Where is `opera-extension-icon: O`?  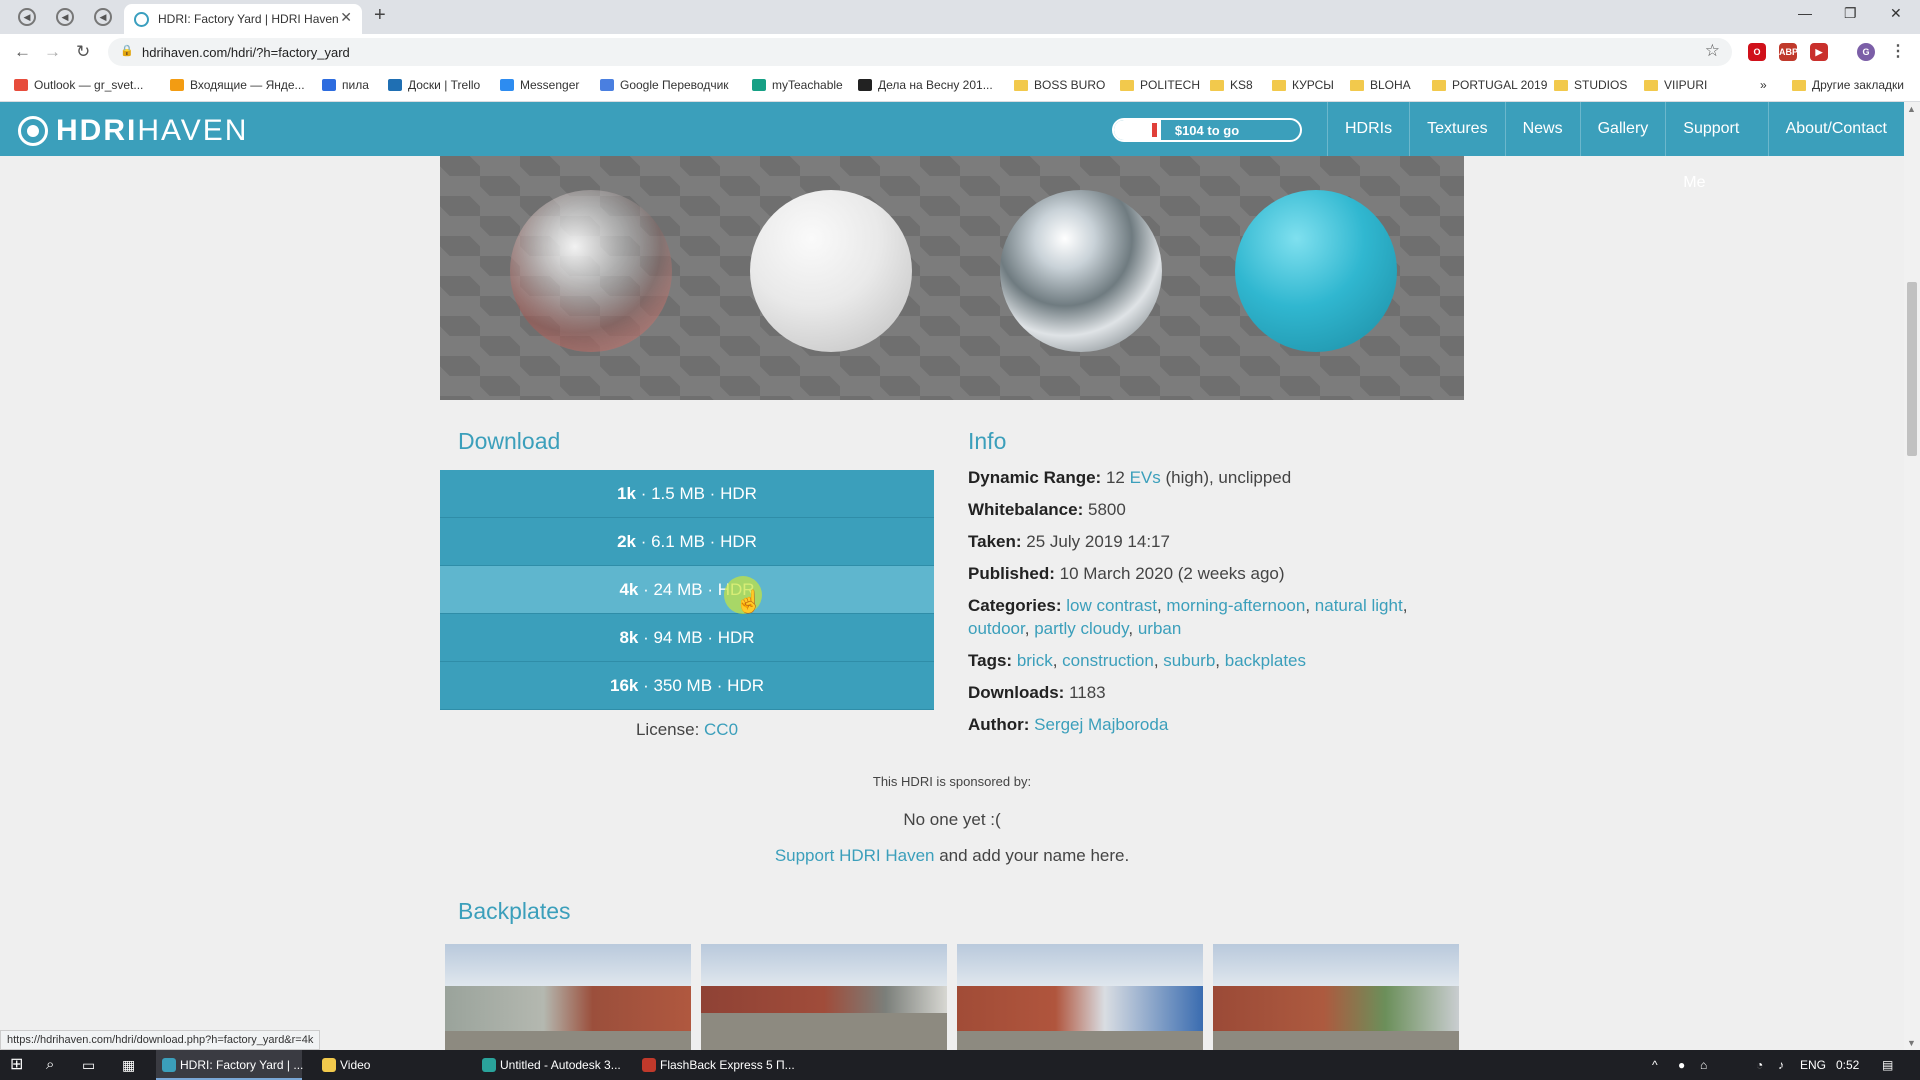
opera-extension-icon: O is located at coordinates (1757, 52).